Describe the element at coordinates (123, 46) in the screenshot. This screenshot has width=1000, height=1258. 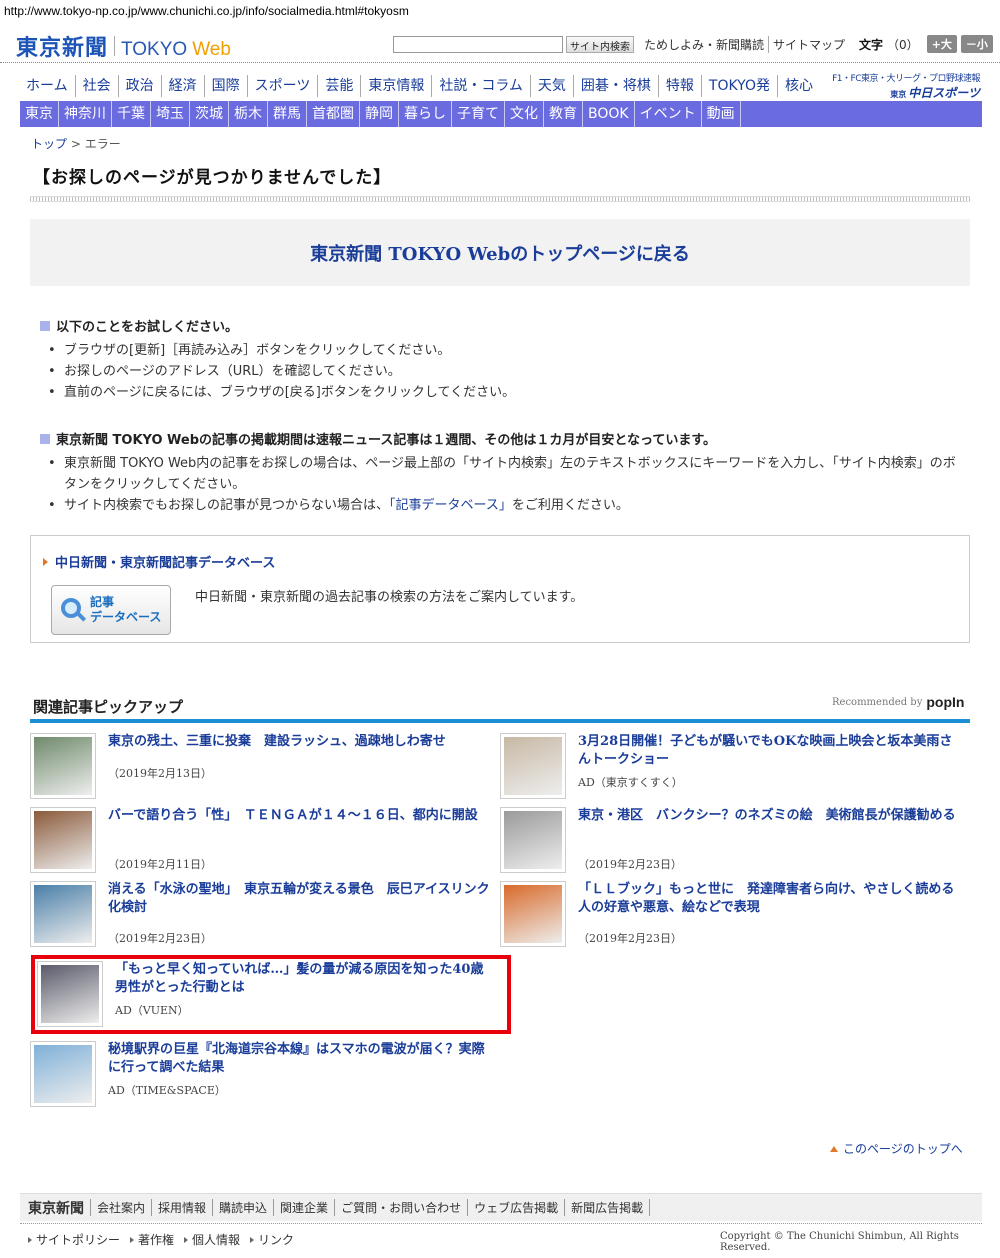
I see `site-logo: 東京新聞 TOKYO Web` at that location.